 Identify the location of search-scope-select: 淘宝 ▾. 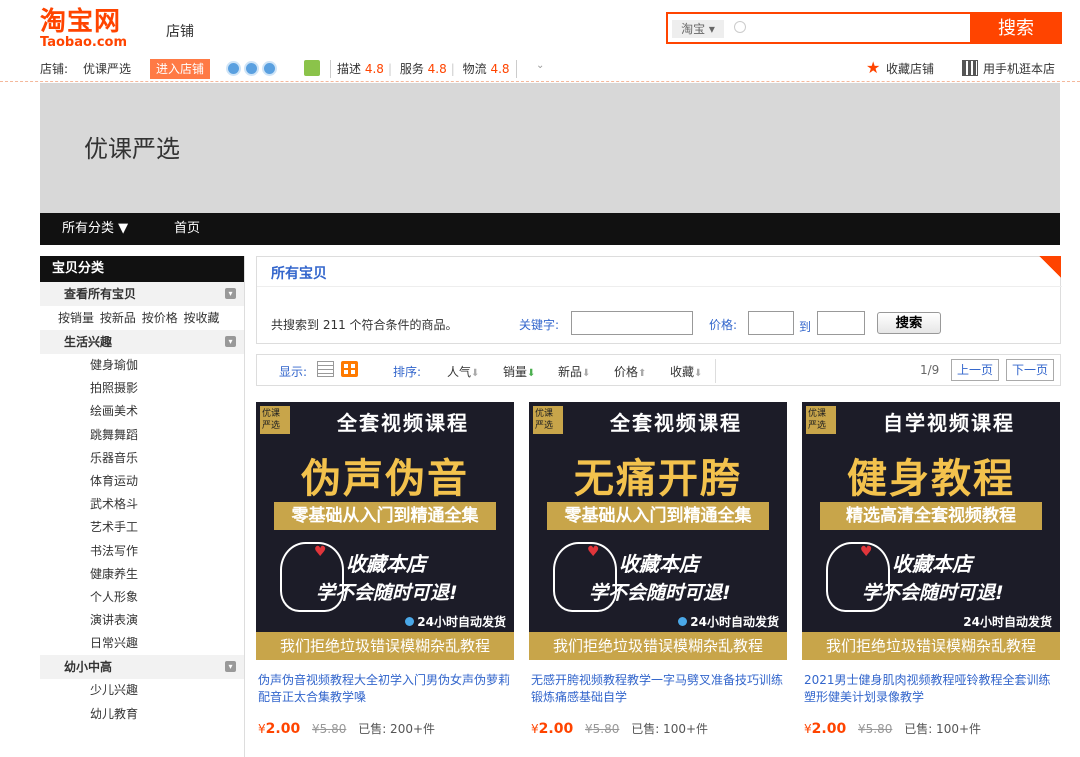
(698, 29).